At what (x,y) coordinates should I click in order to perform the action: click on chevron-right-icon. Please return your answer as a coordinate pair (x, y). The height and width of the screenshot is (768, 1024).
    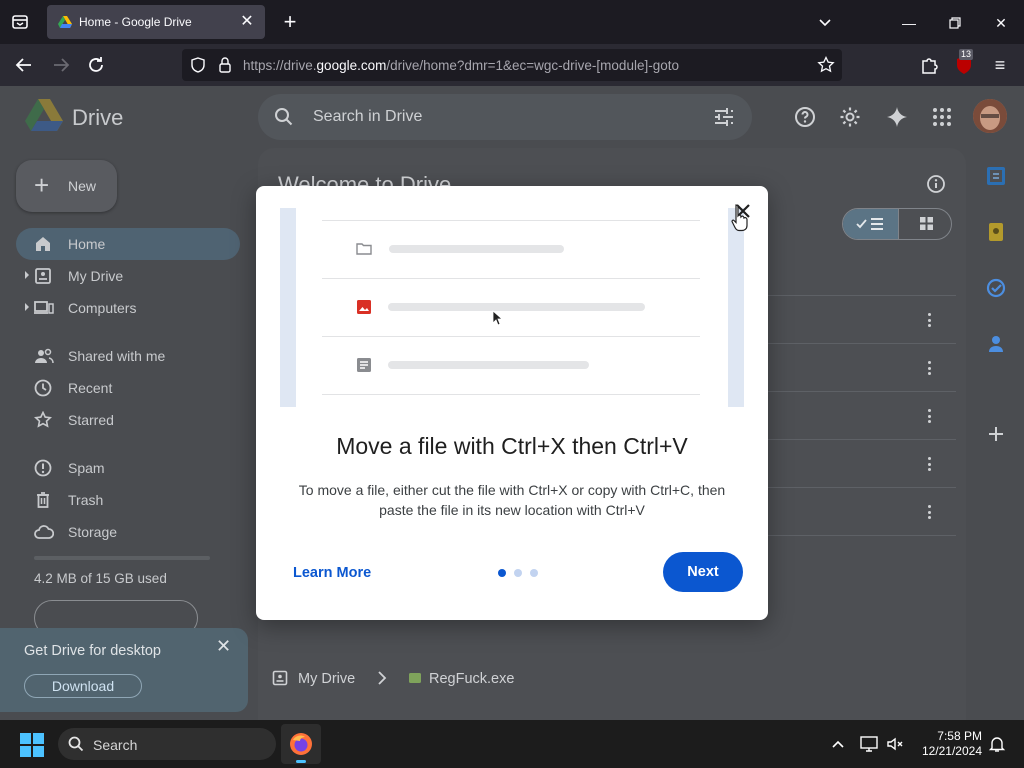
    Looking at the image, I should click on (382, 680).